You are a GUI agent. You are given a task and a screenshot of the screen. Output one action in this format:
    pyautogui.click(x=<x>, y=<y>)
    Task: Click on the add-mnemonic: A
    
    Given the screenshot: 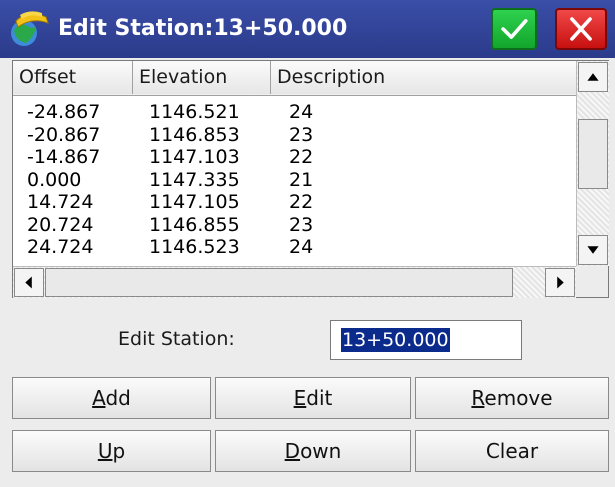 What is the action you would take?
    pyautogui.click(x=99, y=398)
    